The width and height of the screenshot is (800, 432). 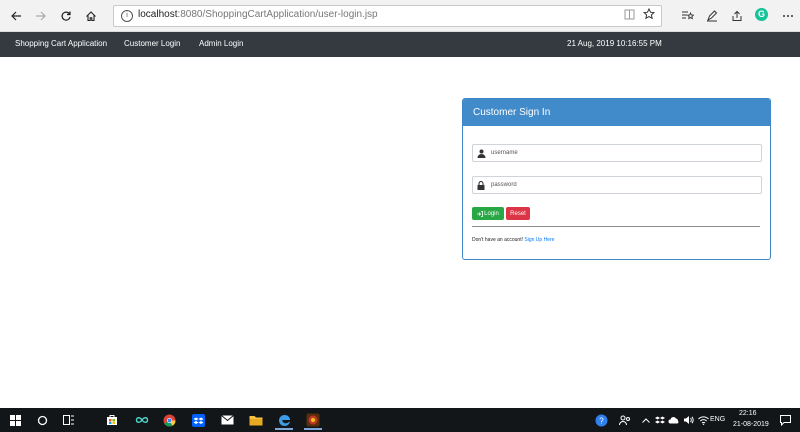 I want to click on refresh-icon, so click(x=66, y=16).